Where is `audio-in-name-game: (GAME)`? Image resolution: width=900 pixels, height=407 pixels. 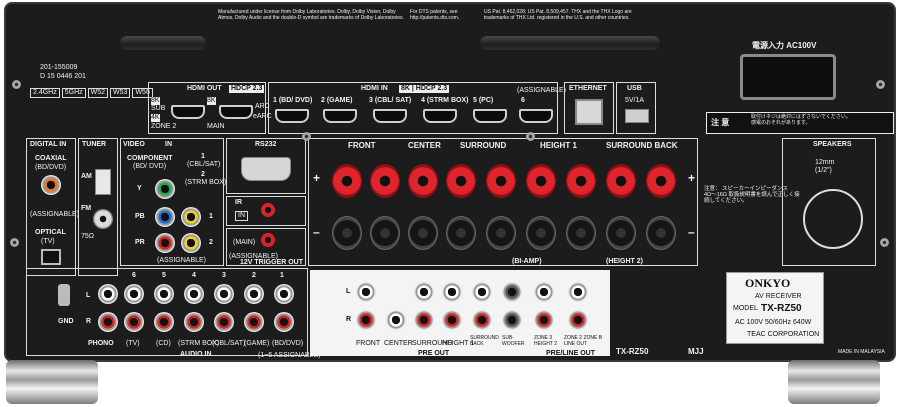
audio-in-name-game: (GAME) is located at coordinates (257, 343).